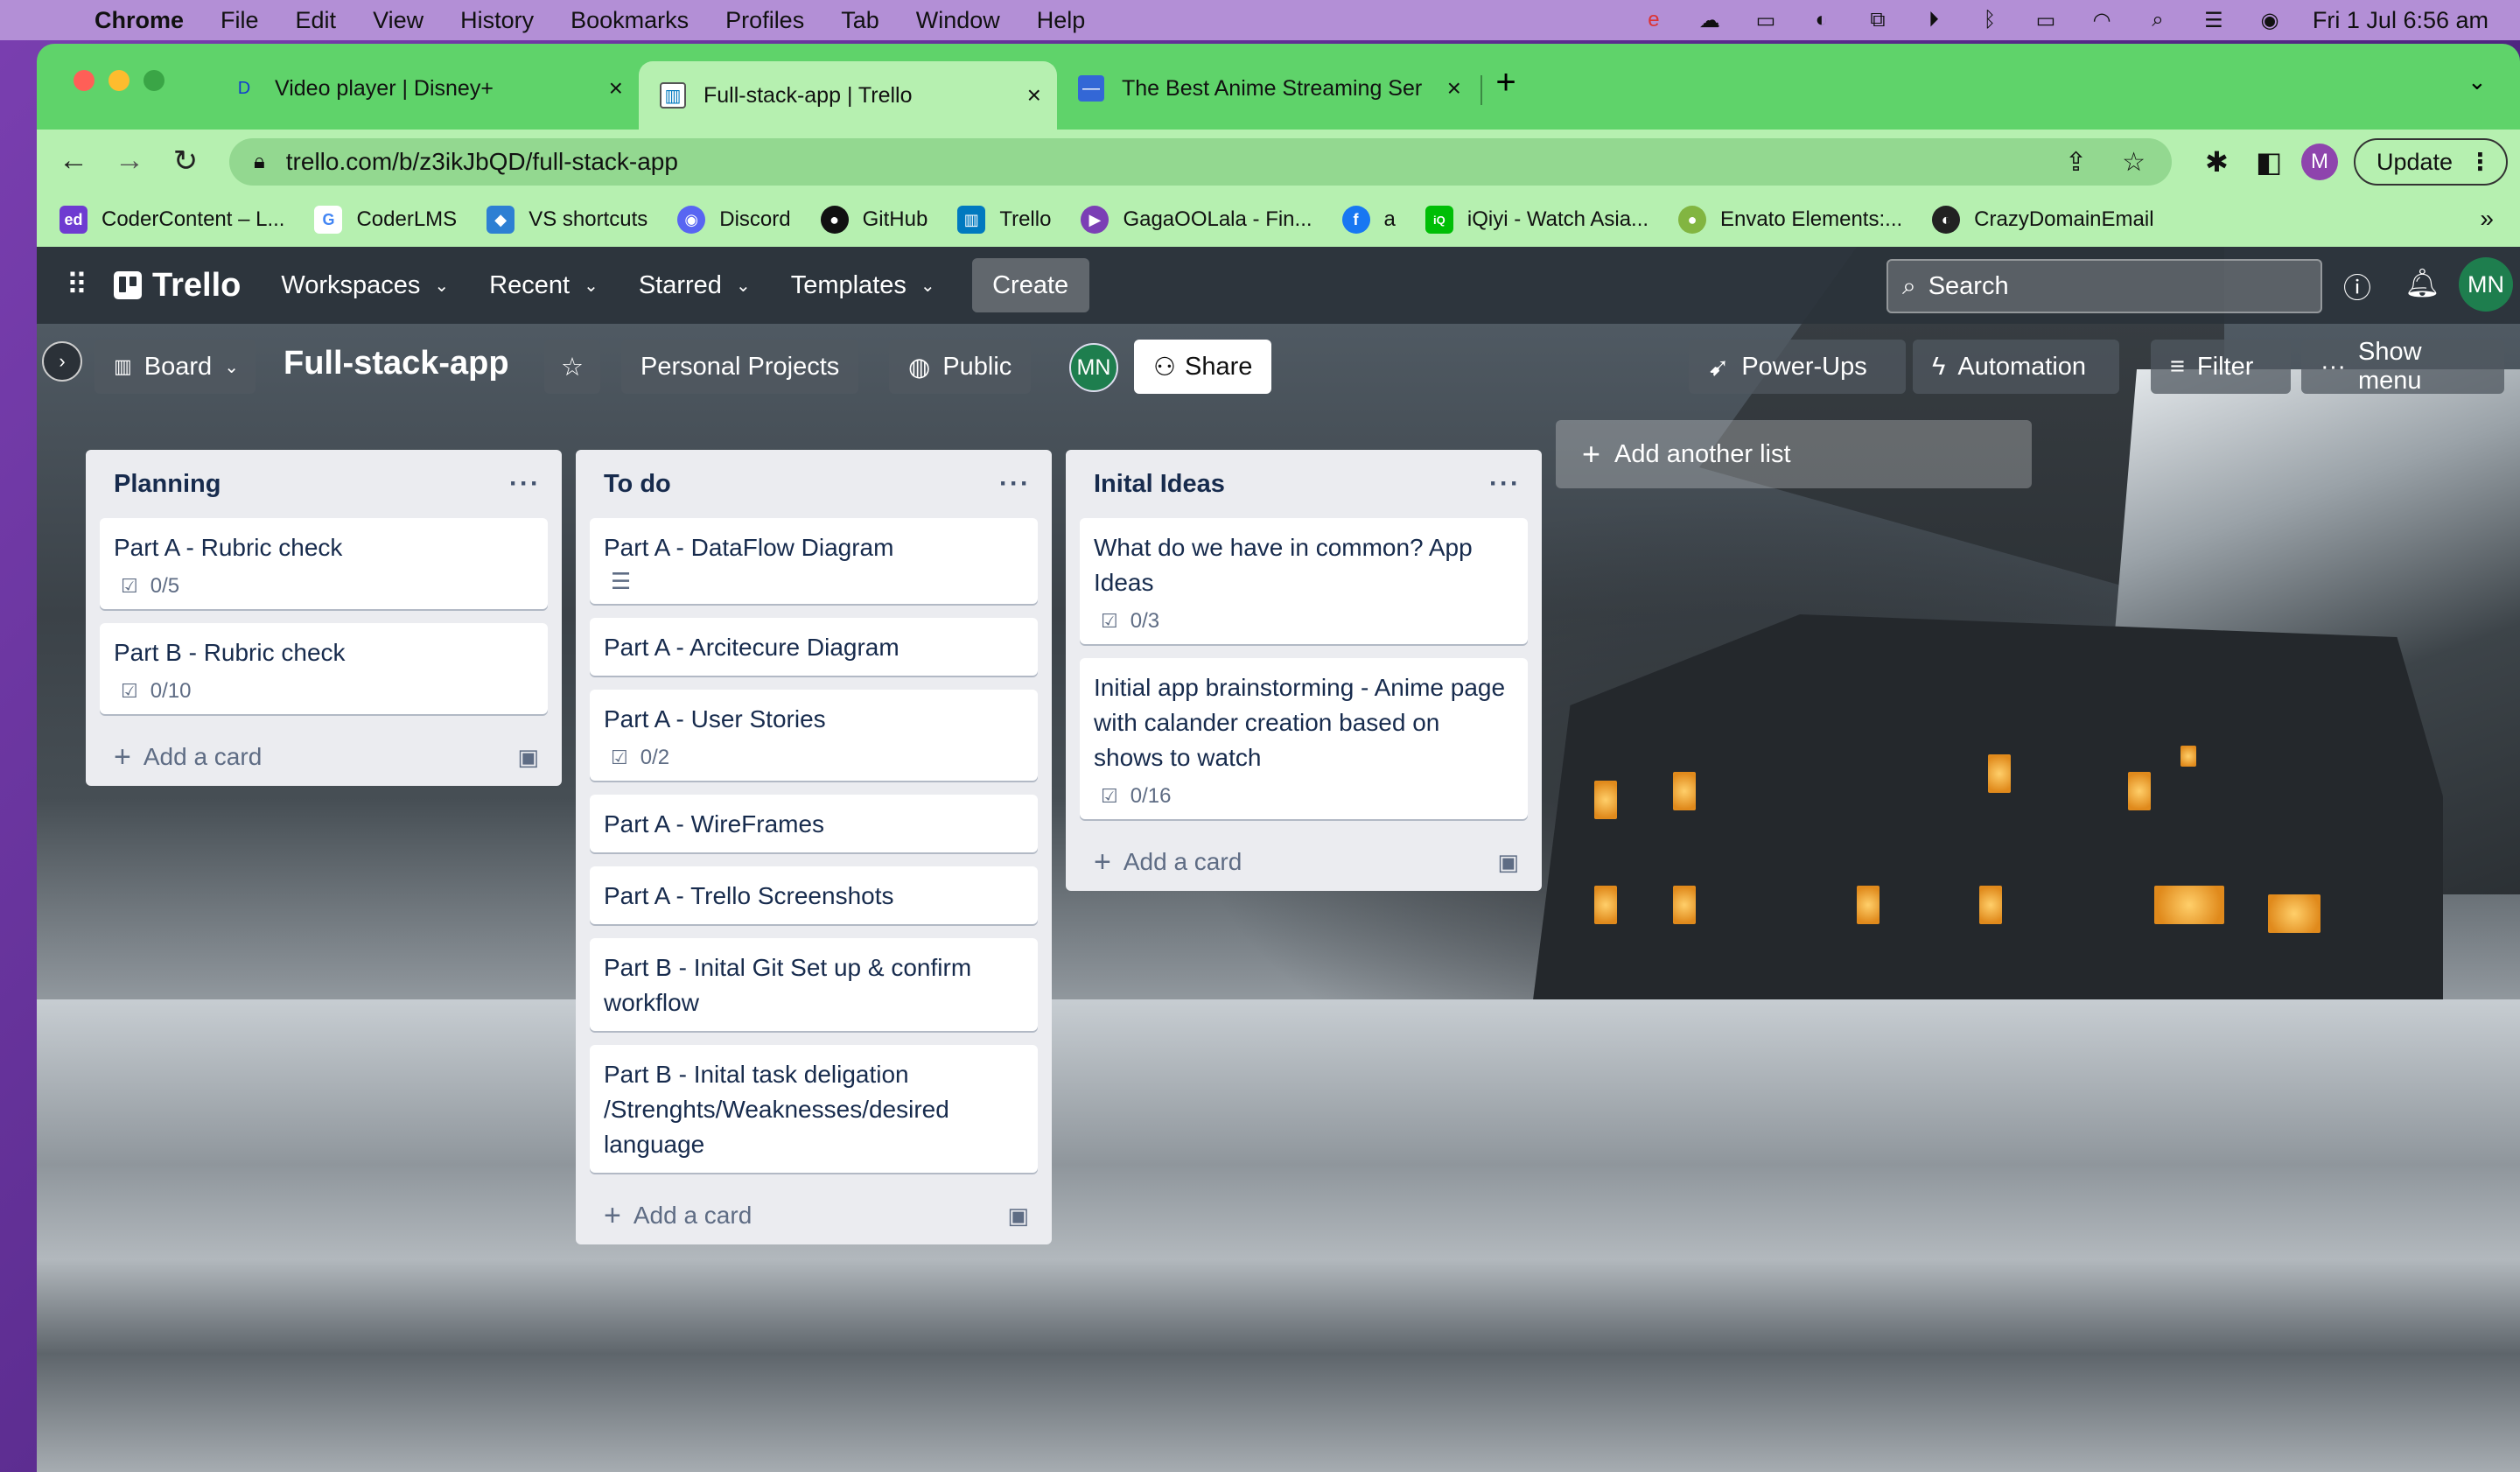 The image size is (2520, 1472). Describe the element at coordinates (185, 161) in the screenshot. I see `reload-icon: ↻` at that location.